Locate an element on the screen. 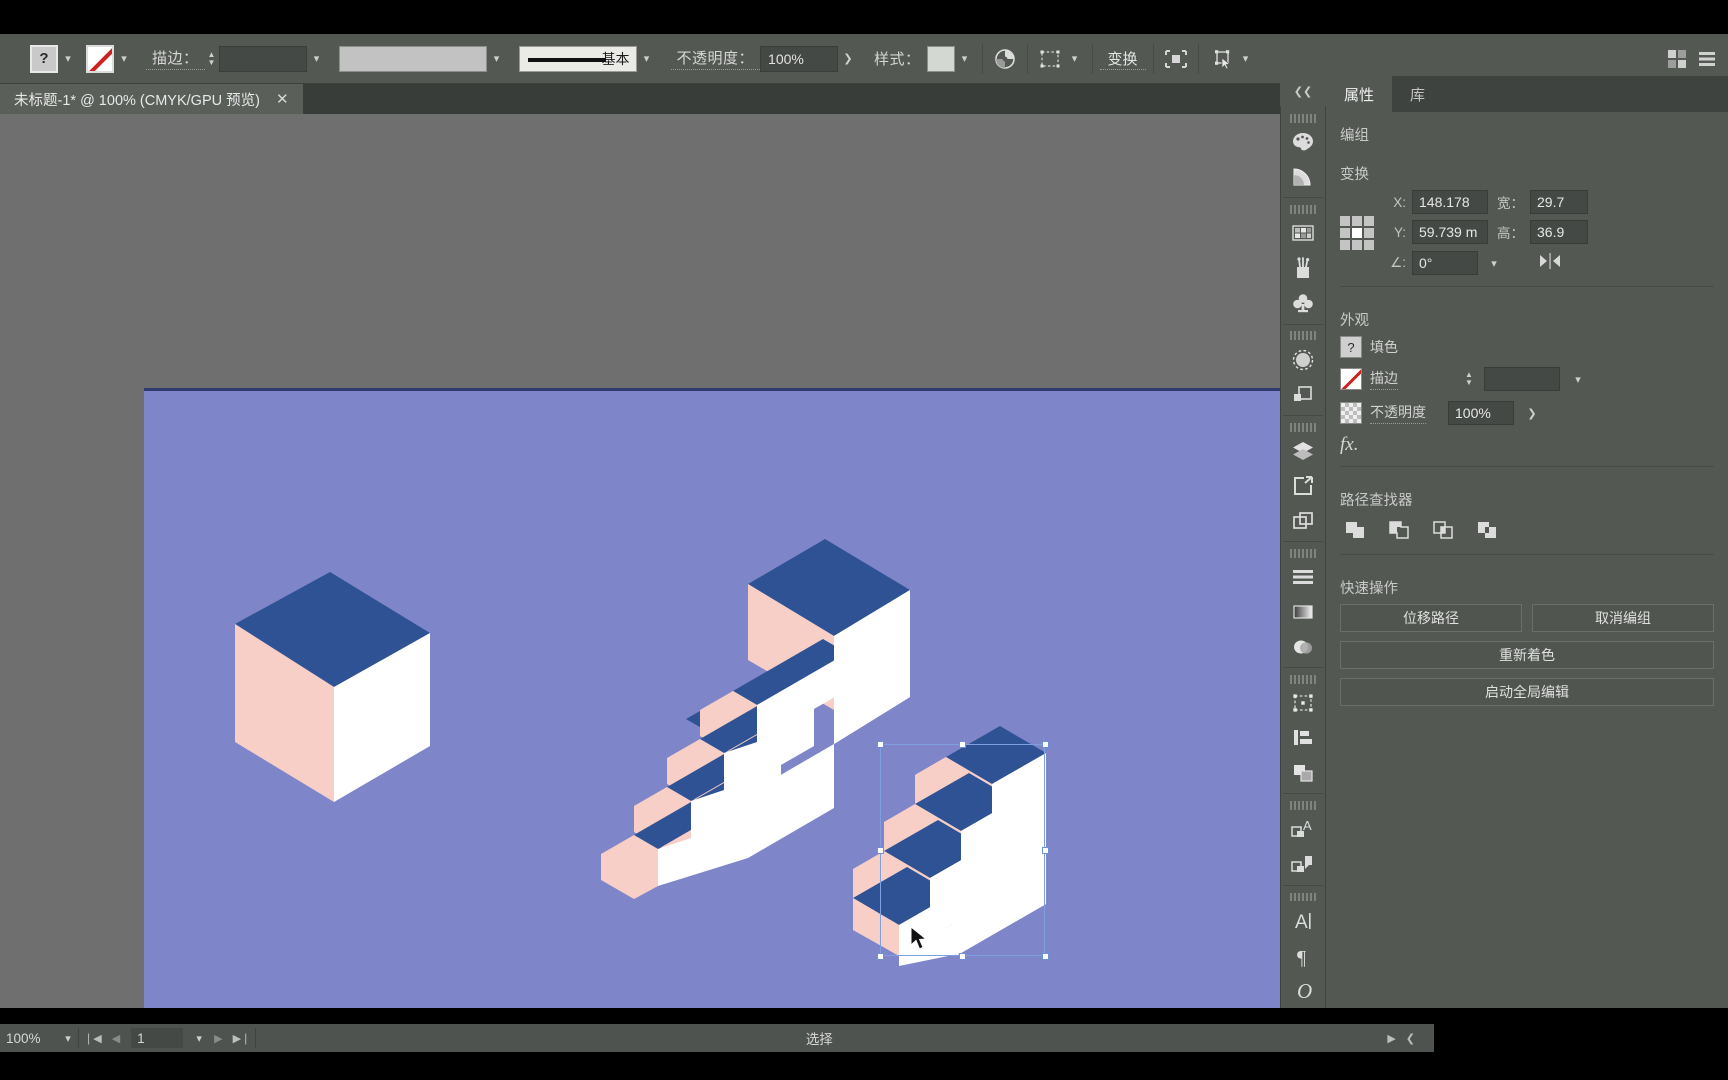 This screenshot has width=1728, height=1080. opacity-swatch is located at coordinates (1351, 413).